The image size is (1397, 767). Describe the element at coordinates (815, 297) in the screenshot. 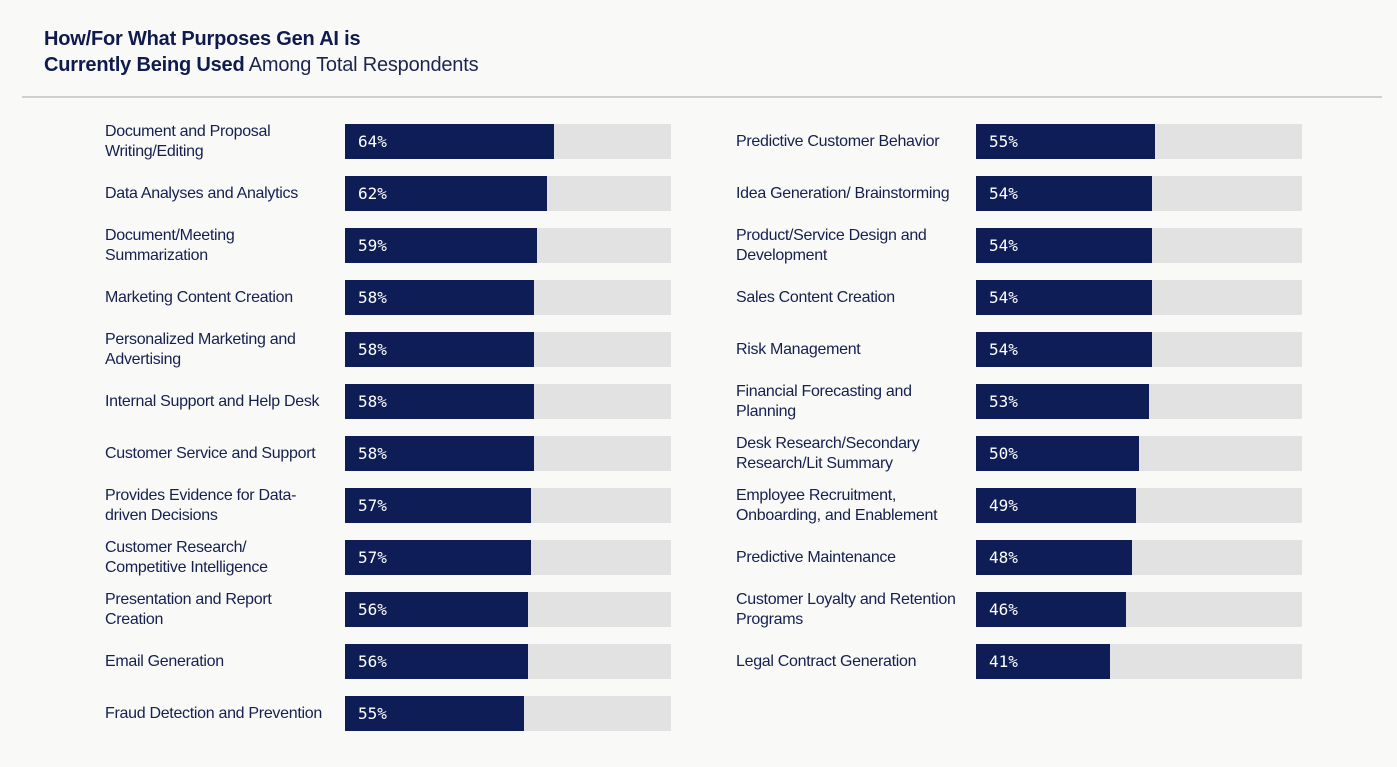

I see `category-label: Sales Content Creation` at that location.